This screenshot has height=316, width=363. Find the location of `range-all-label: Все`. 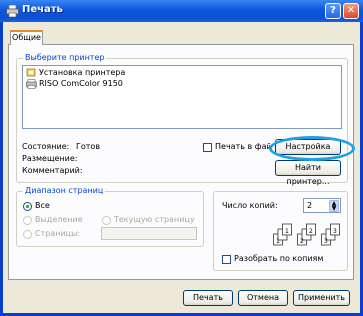

range-all-label: Все is located at coordinates (42, 205).